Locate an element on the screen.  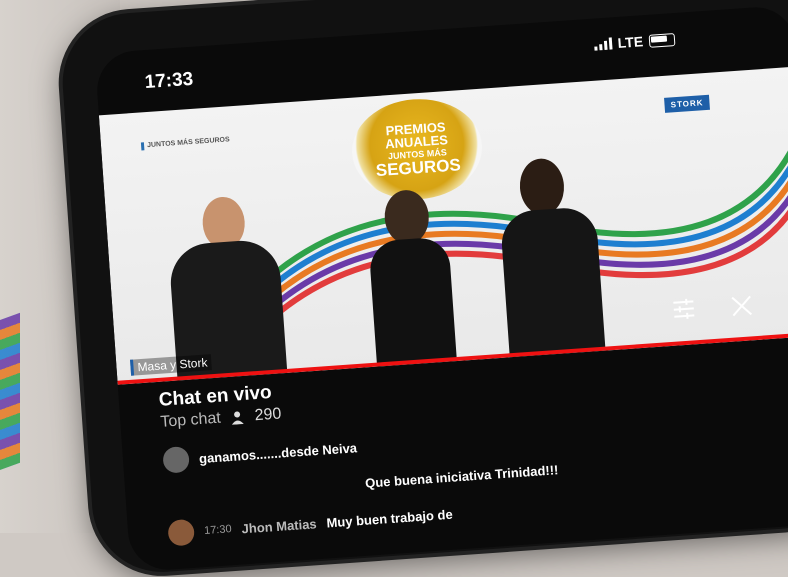
corner-logo-right: STORK is located at coordinates (687, 104).